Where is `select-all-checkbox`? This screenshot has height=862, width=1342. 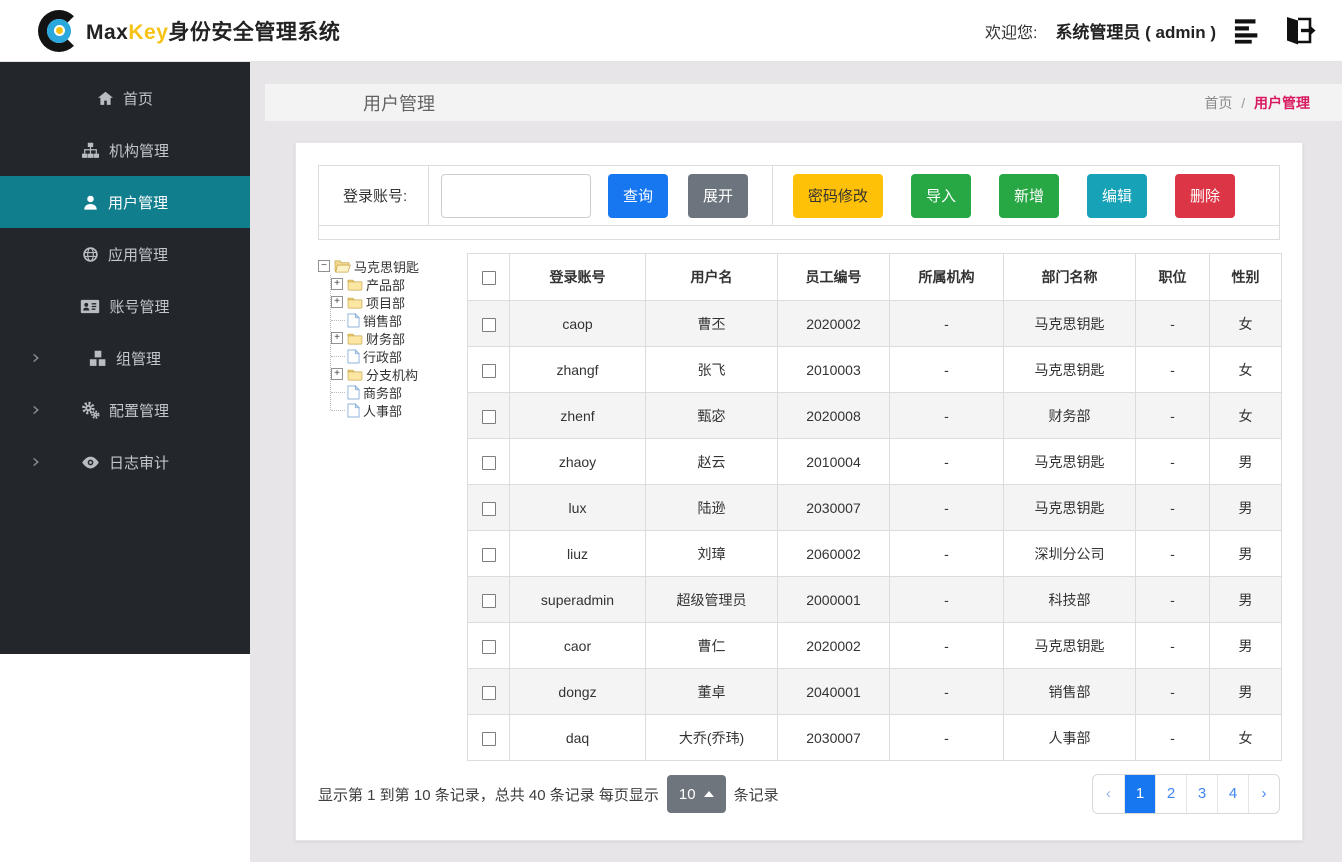 select-all-checkbox is located at coordinates (488, 278).